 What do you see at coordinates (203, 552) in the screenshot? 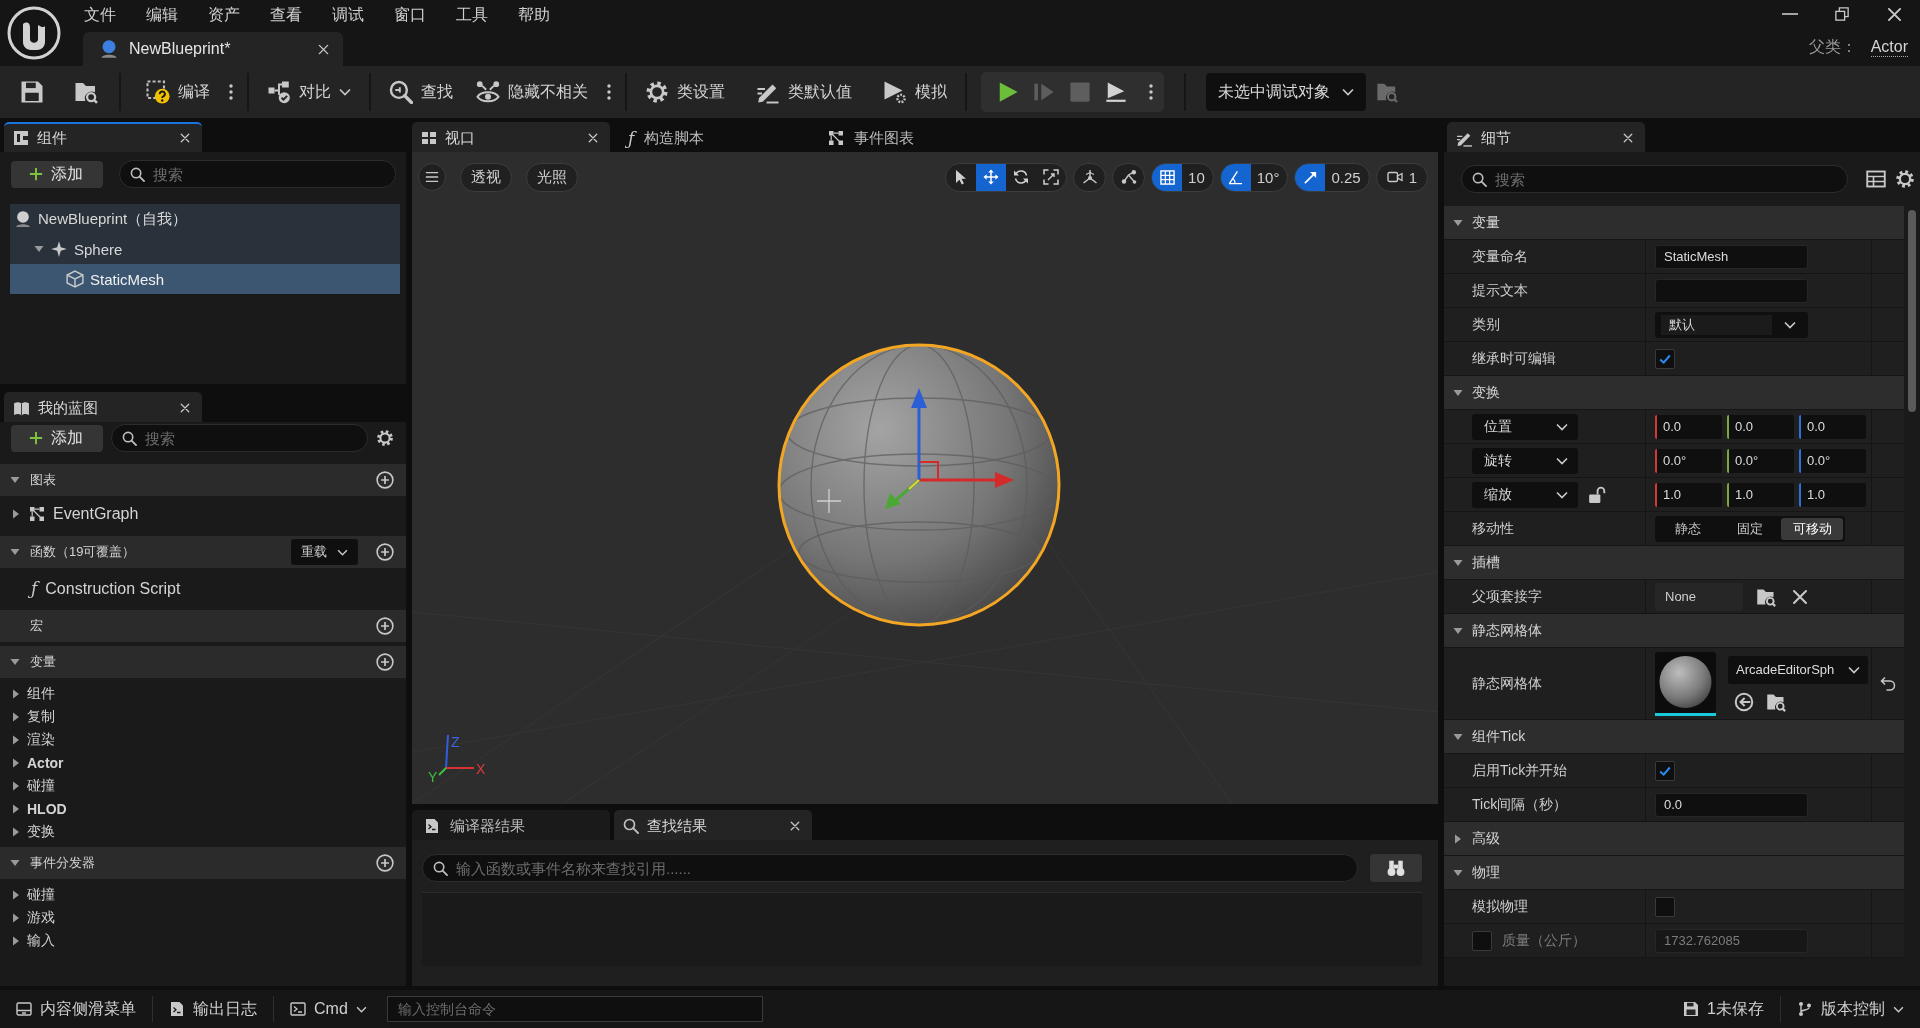
I see `section-header: 函数（19可覆盖） 重载` at bounding box center [203, 552].